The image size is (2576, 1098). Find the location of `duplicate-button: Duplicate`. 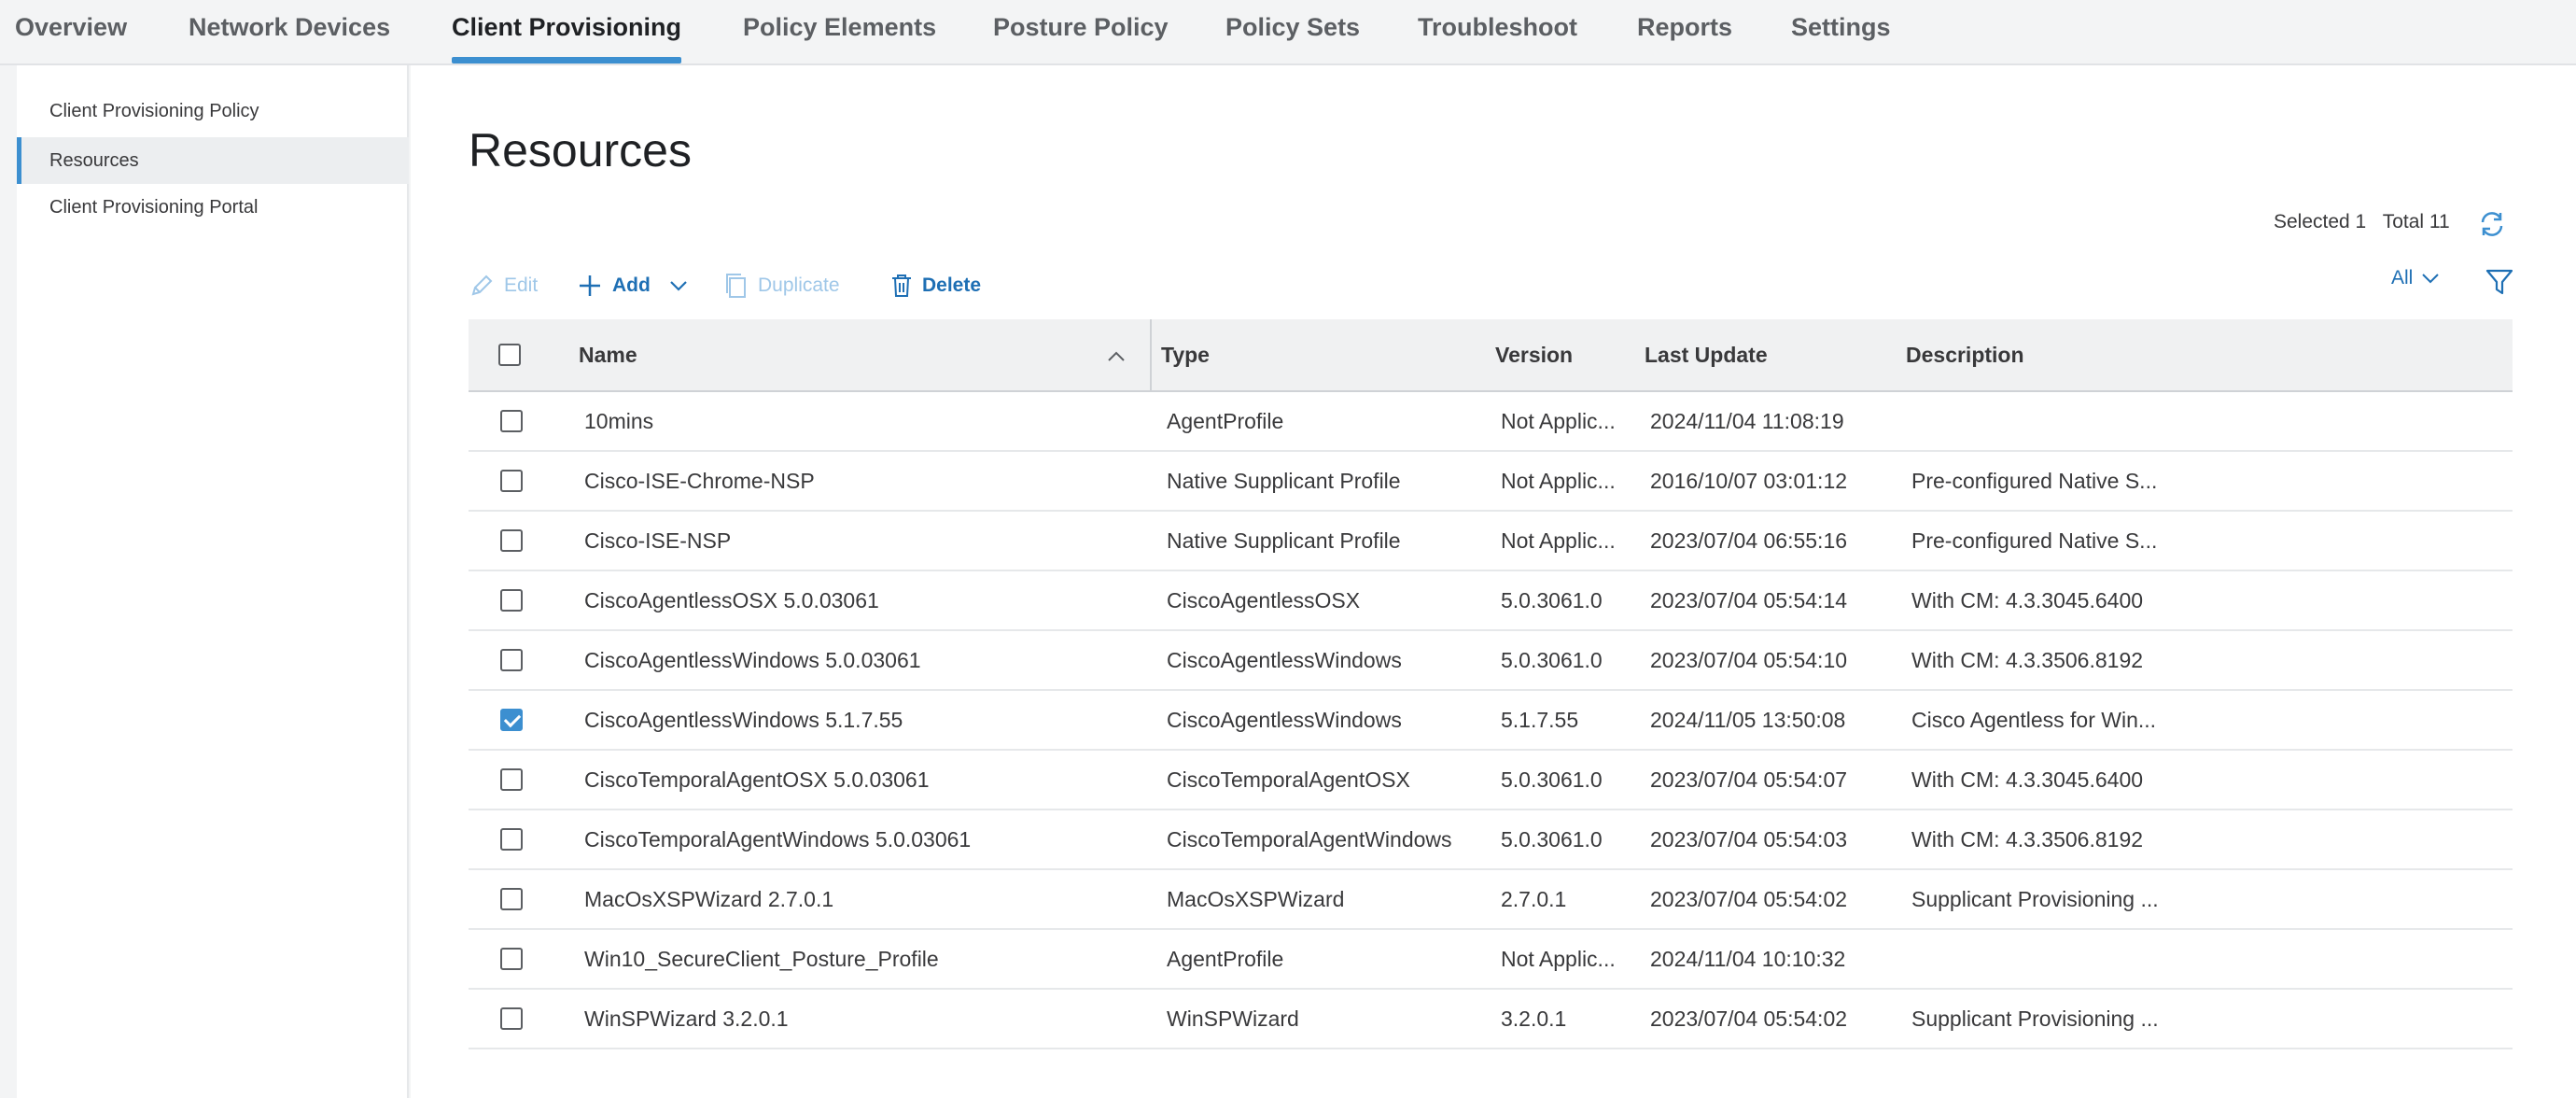

duplicate-button: Duplicate is located at coordinates (782, 285).